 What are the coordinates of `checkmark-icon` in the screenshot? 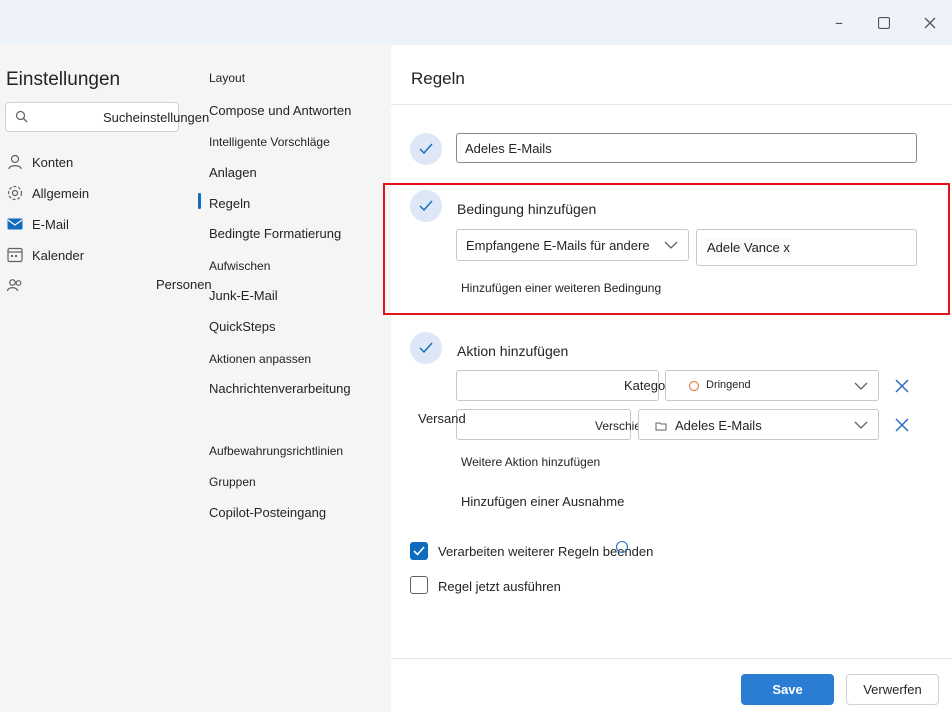 It's located at (419, 551).